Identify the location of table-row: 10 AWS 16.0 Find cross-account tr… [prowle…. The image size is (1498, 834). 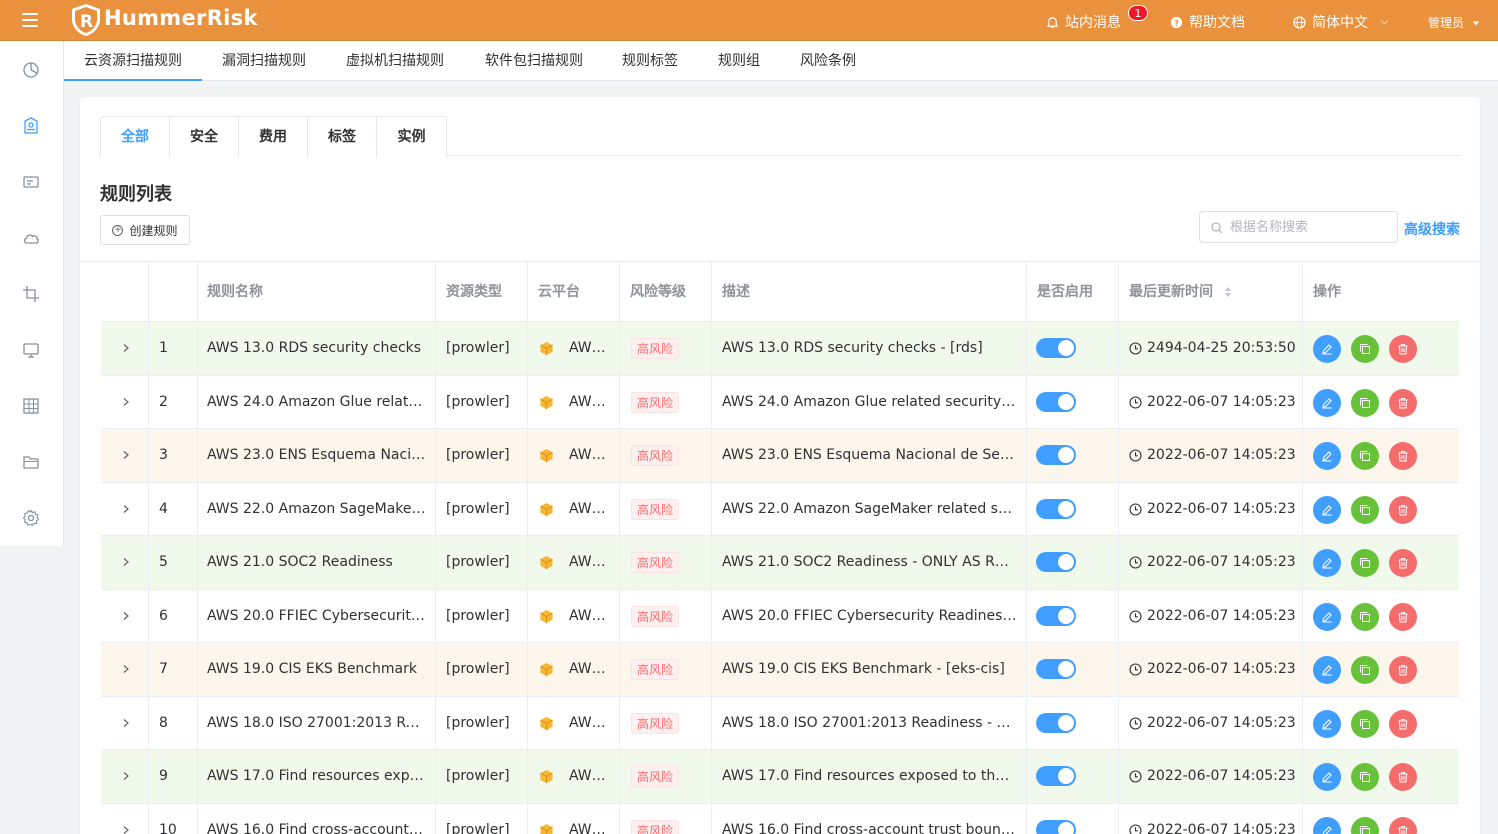
(780, 819).